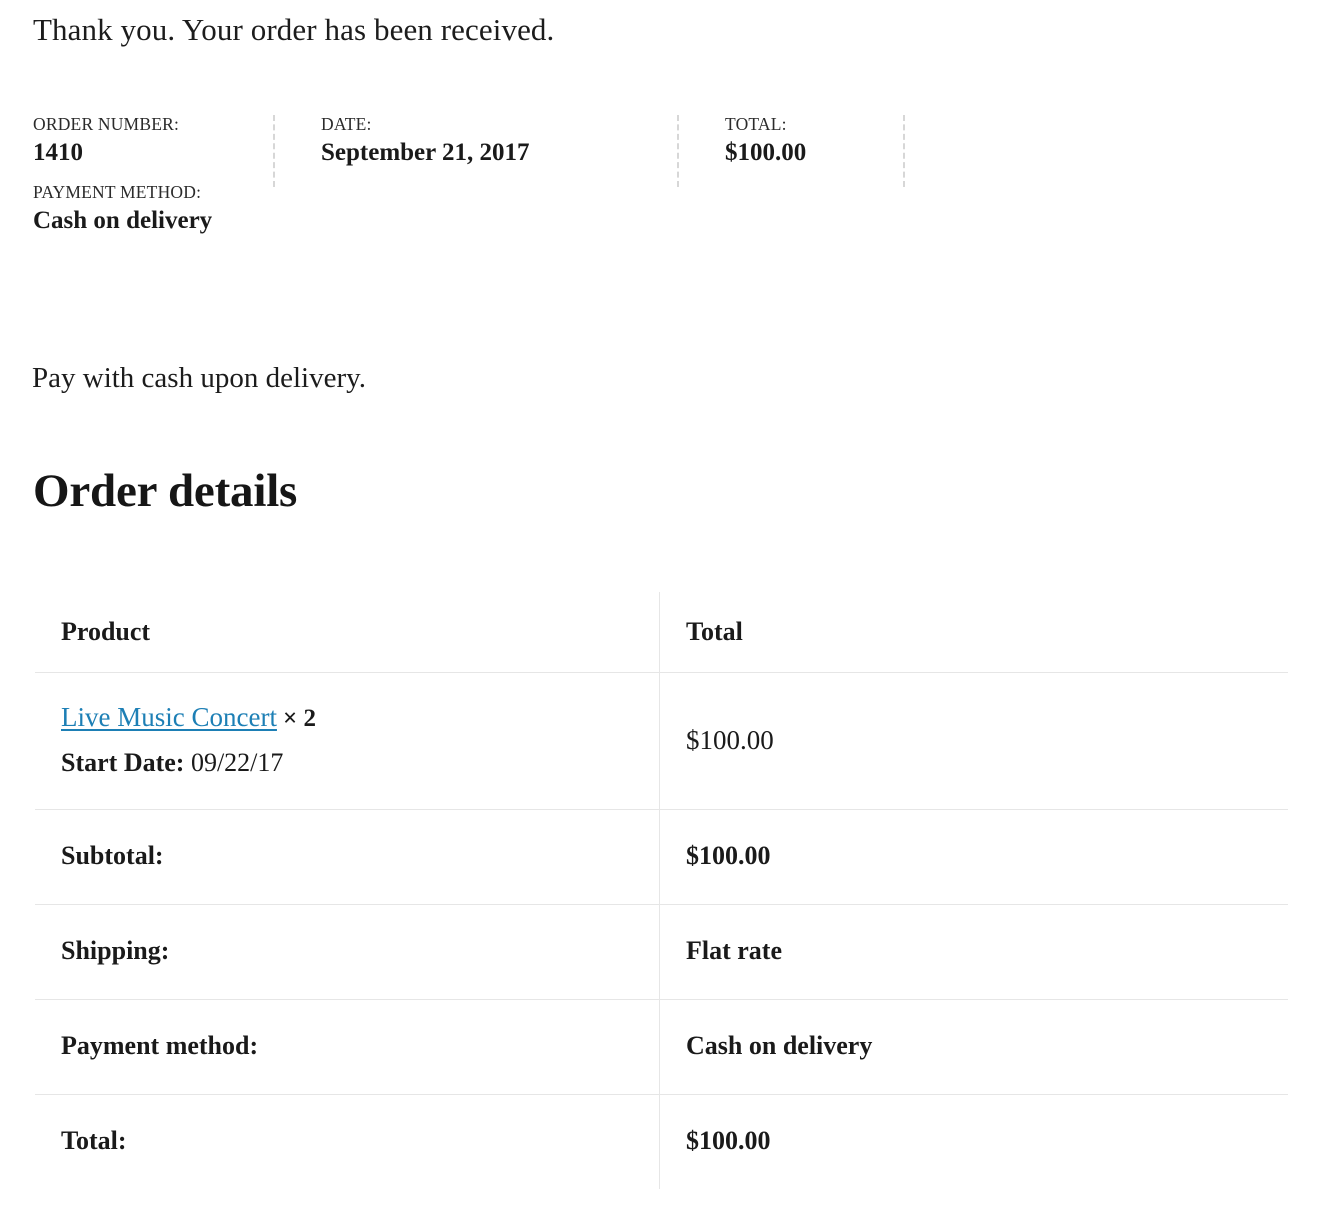 The image size is (1319, 1231). Describe the element at coordinates (199, 378) in the screenshot. I see `payment-instruction-text: Pay with cash upon delivery.` at that location.